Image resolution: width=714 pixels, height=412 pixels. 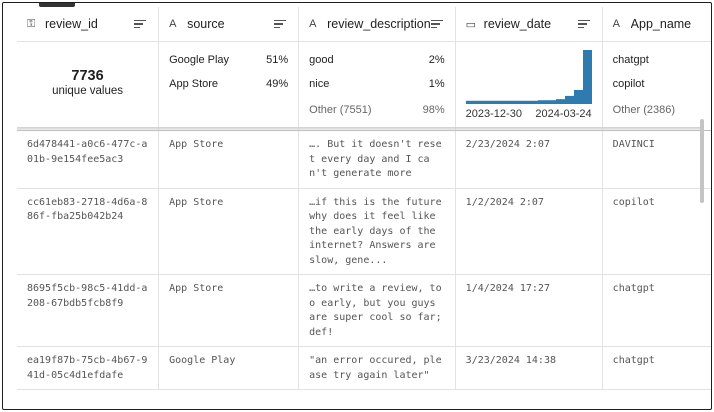 I want to click on column-header-review-description: A review_description, so click(x=377, y=24).